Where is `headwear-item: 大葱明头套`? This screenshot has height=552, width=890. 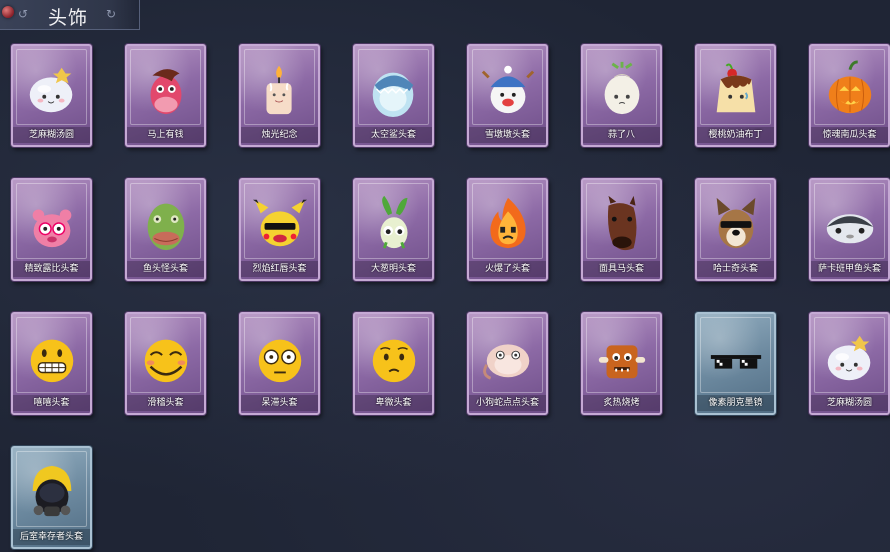 headwear-item: 大葱明头套 is located at coordinates (393, 229).